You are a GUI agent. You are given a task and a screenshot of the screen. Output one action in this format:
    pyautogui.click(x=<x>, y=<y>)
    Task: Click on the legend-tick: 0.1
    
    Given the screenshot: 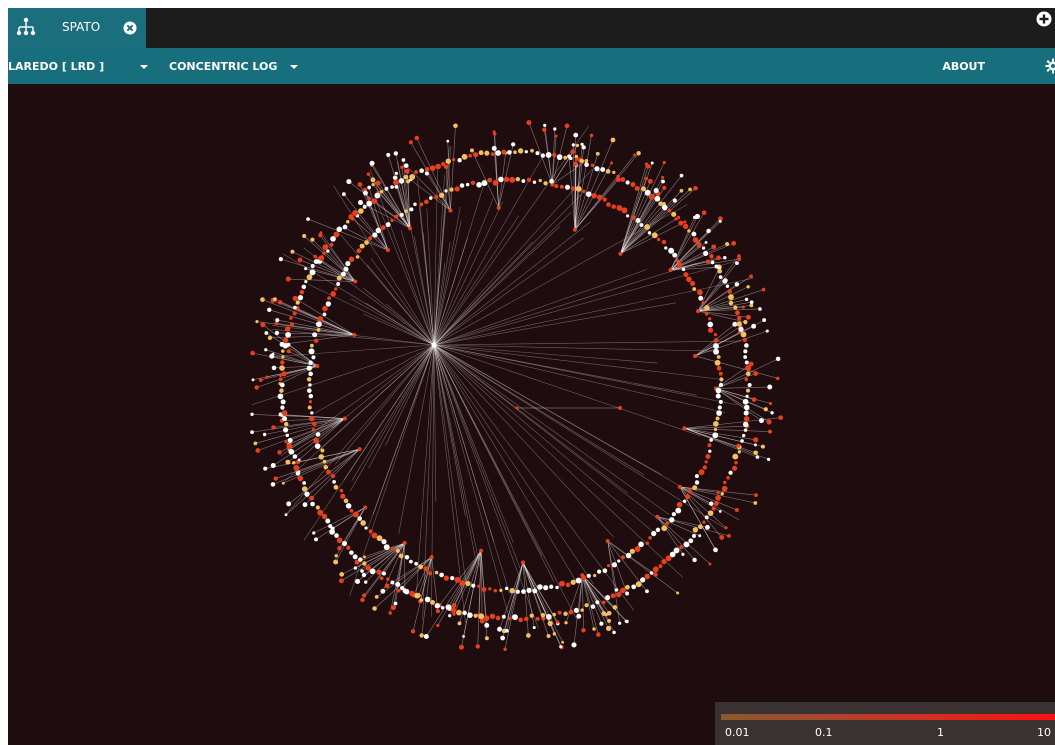 What is the action you would take?
    pyautogui.click(x=824, y=732)
    